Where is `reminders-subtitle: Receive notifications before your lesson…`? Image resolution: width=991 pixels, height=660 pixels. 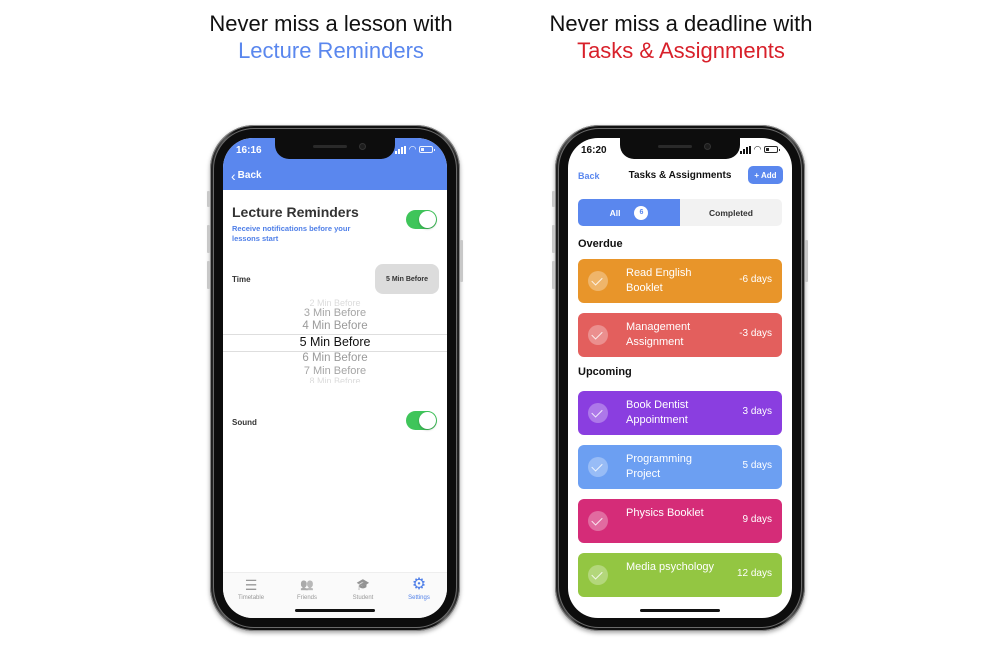 reminders-subtitle: Receive notifications before your lesson… is located at coordinates (291, 233).